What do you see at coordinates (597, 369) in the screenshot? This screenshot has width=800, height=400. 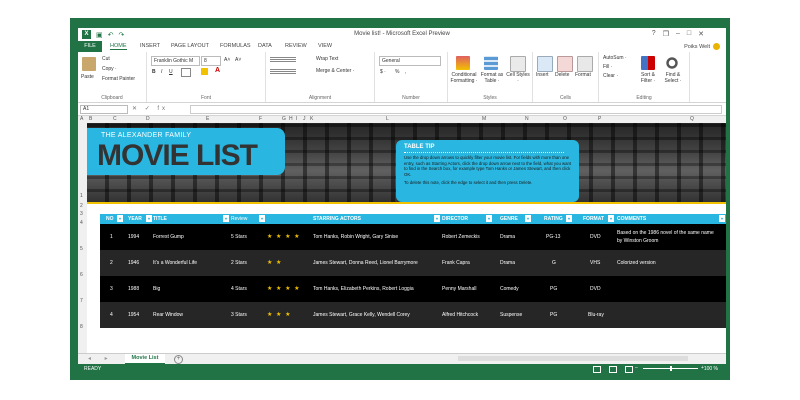 I see `normal-view-icon` at bounding box center [597, 369].